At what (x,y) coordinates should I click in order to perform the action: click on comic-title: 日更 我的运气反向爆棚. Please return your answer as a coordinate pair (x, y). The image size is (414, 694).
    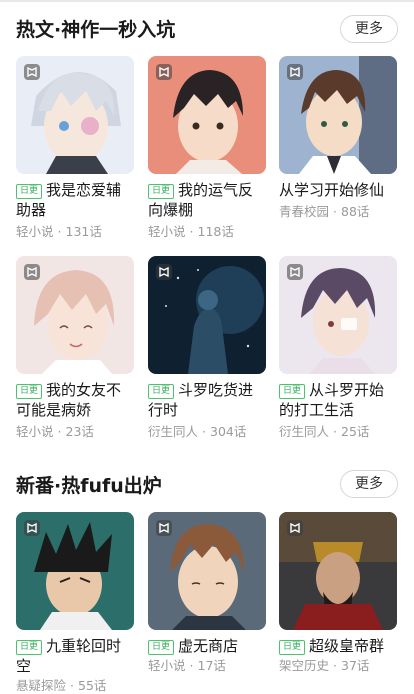
    Looking at the image, I should click on (207, 200).